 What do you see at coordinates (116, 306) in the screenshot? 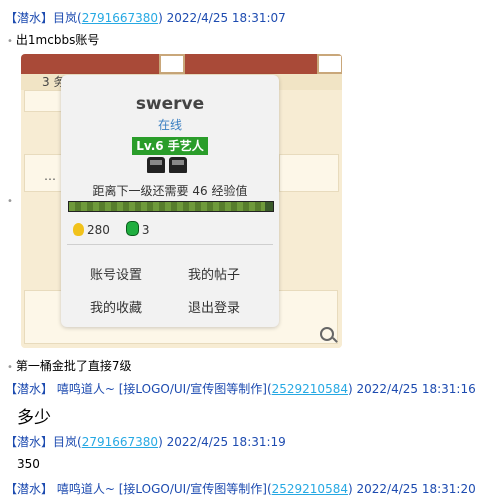
I see `menu-my-favorites: 我的收藏` at bounding box center [116, 306].